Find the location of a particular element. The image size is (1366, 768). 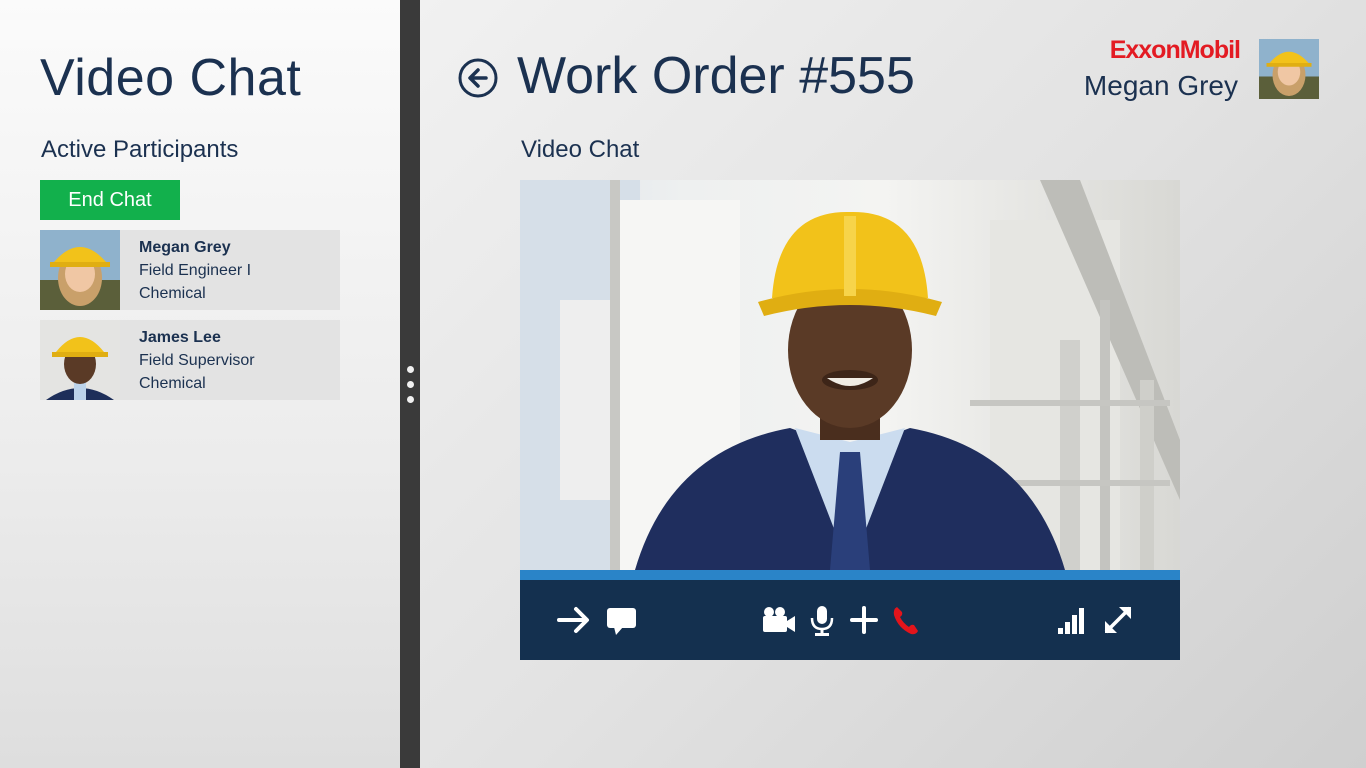

pane-title: Video Chat is located at coordinates (171, 78).